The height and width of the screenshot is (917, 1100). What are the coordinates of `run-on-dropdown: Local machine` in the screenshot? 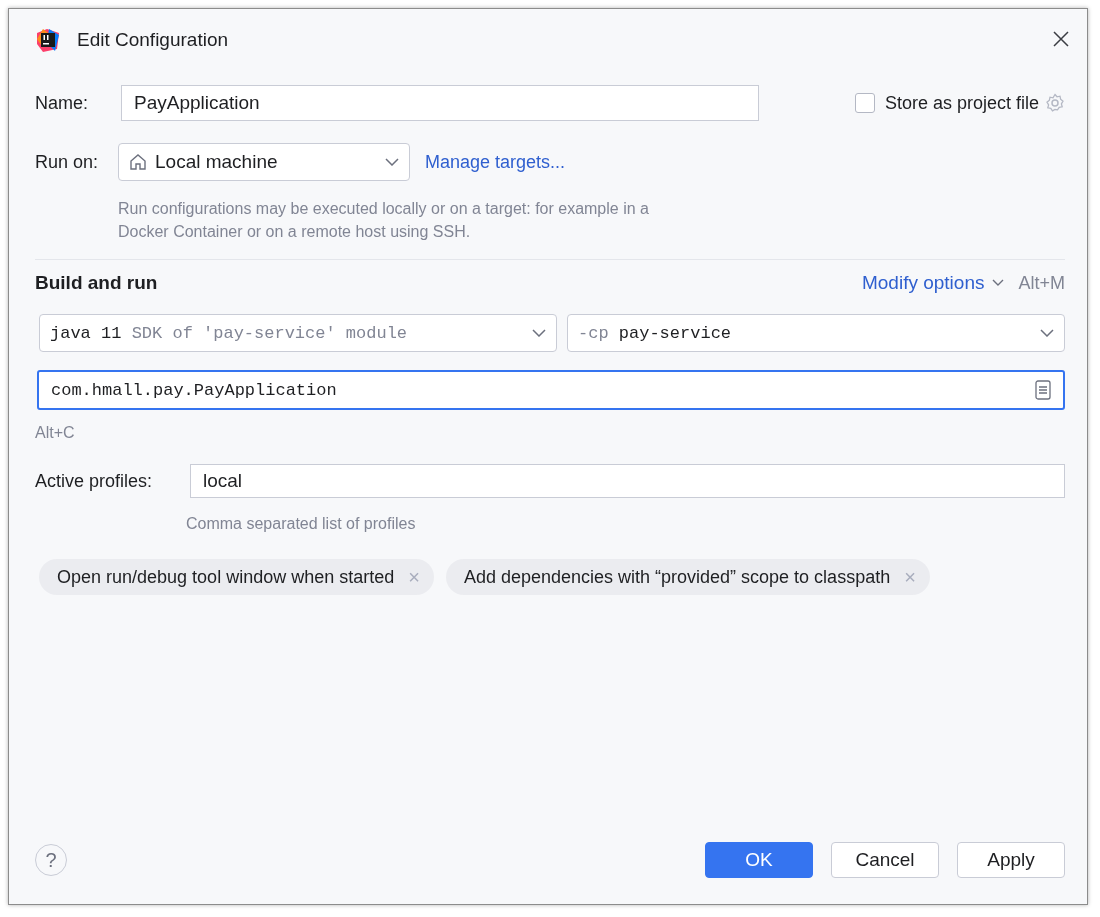 It's located at (264, 162).